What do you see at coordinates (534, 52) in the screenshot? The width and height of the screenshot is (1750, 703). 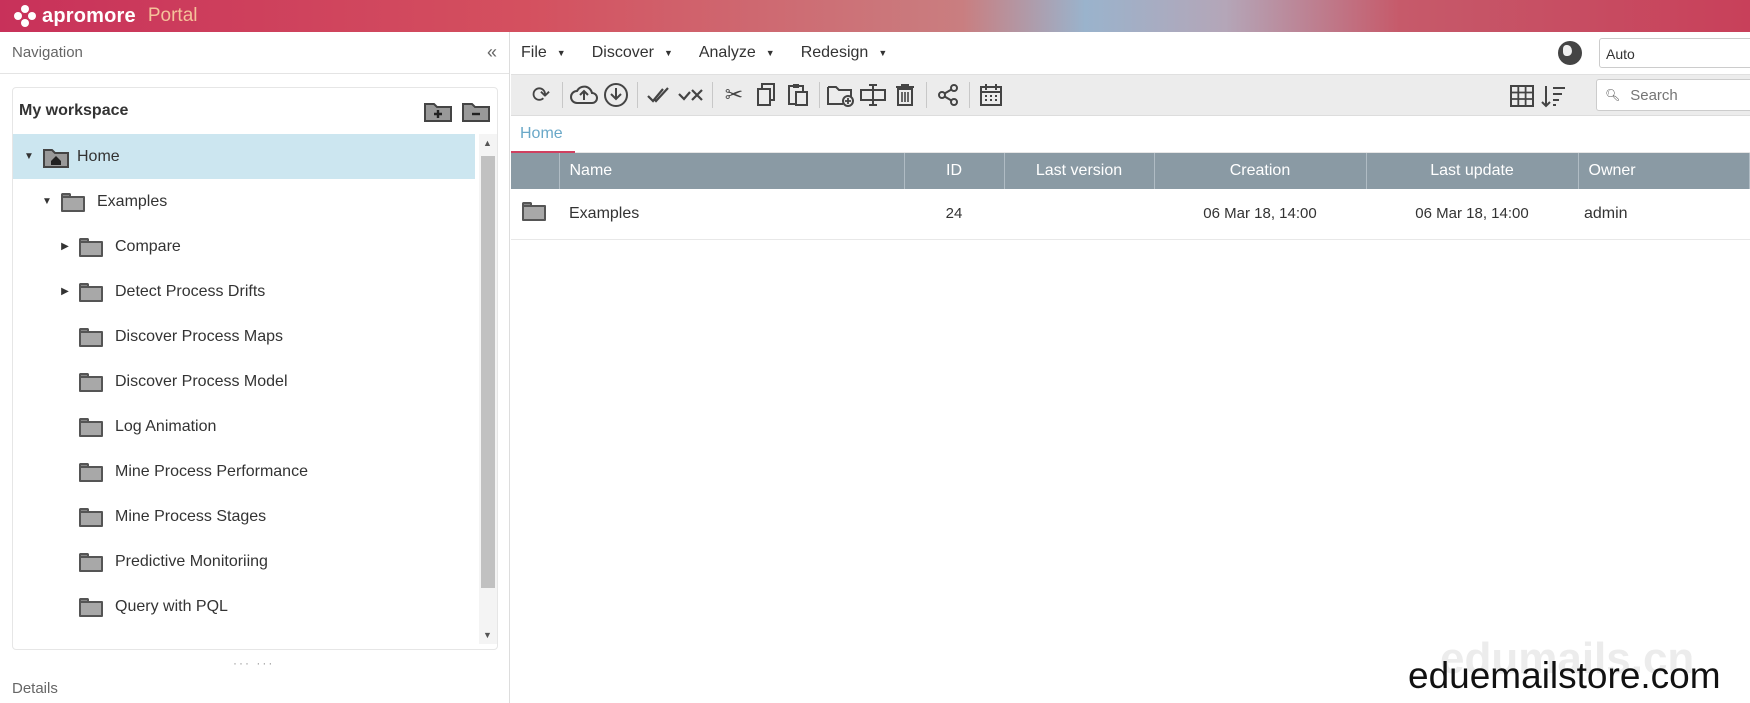 I see `menu-label: File` at bounding box center [534, 52].